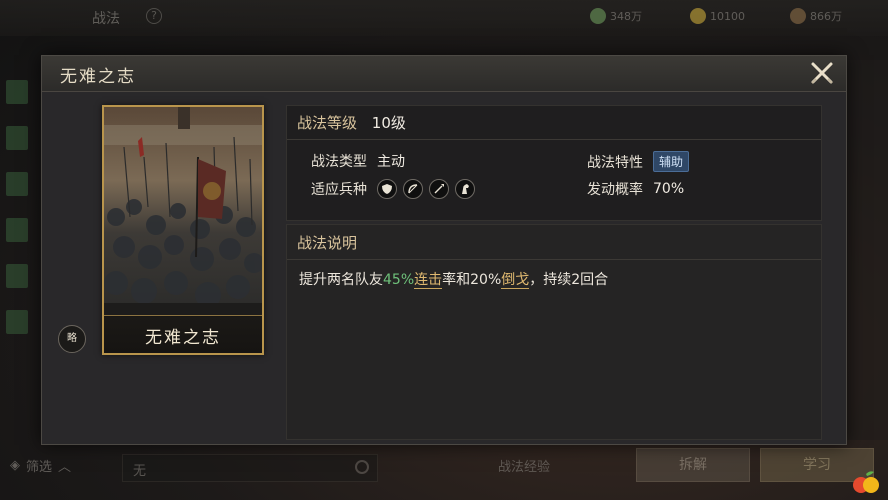  What do you see at coordinates (327, 123) in the screenshot?
I see `skill-level-label: 战法等级` at bounding box center [327, 123].